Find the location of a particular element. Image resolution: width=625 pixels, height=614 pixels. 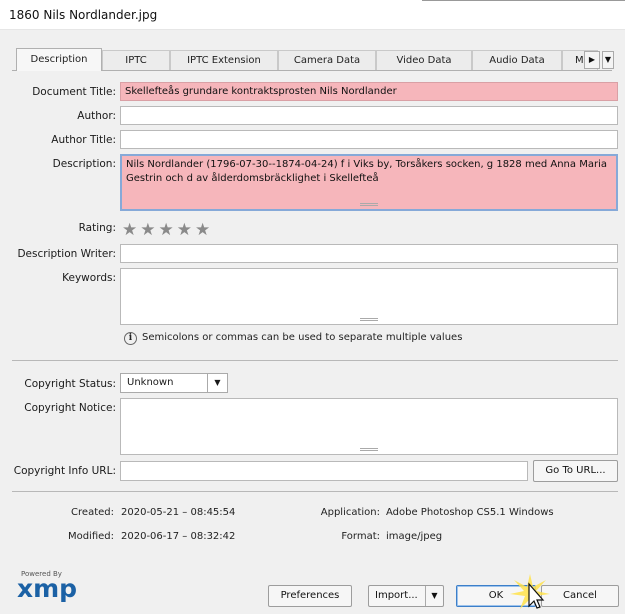

author-title-label: Author Title: is located at coordinates (83, 140).